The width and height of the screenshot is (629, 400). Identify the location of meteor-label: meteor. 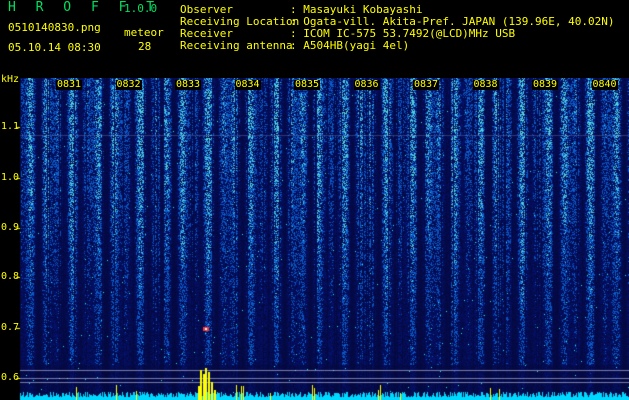
(144, 32).